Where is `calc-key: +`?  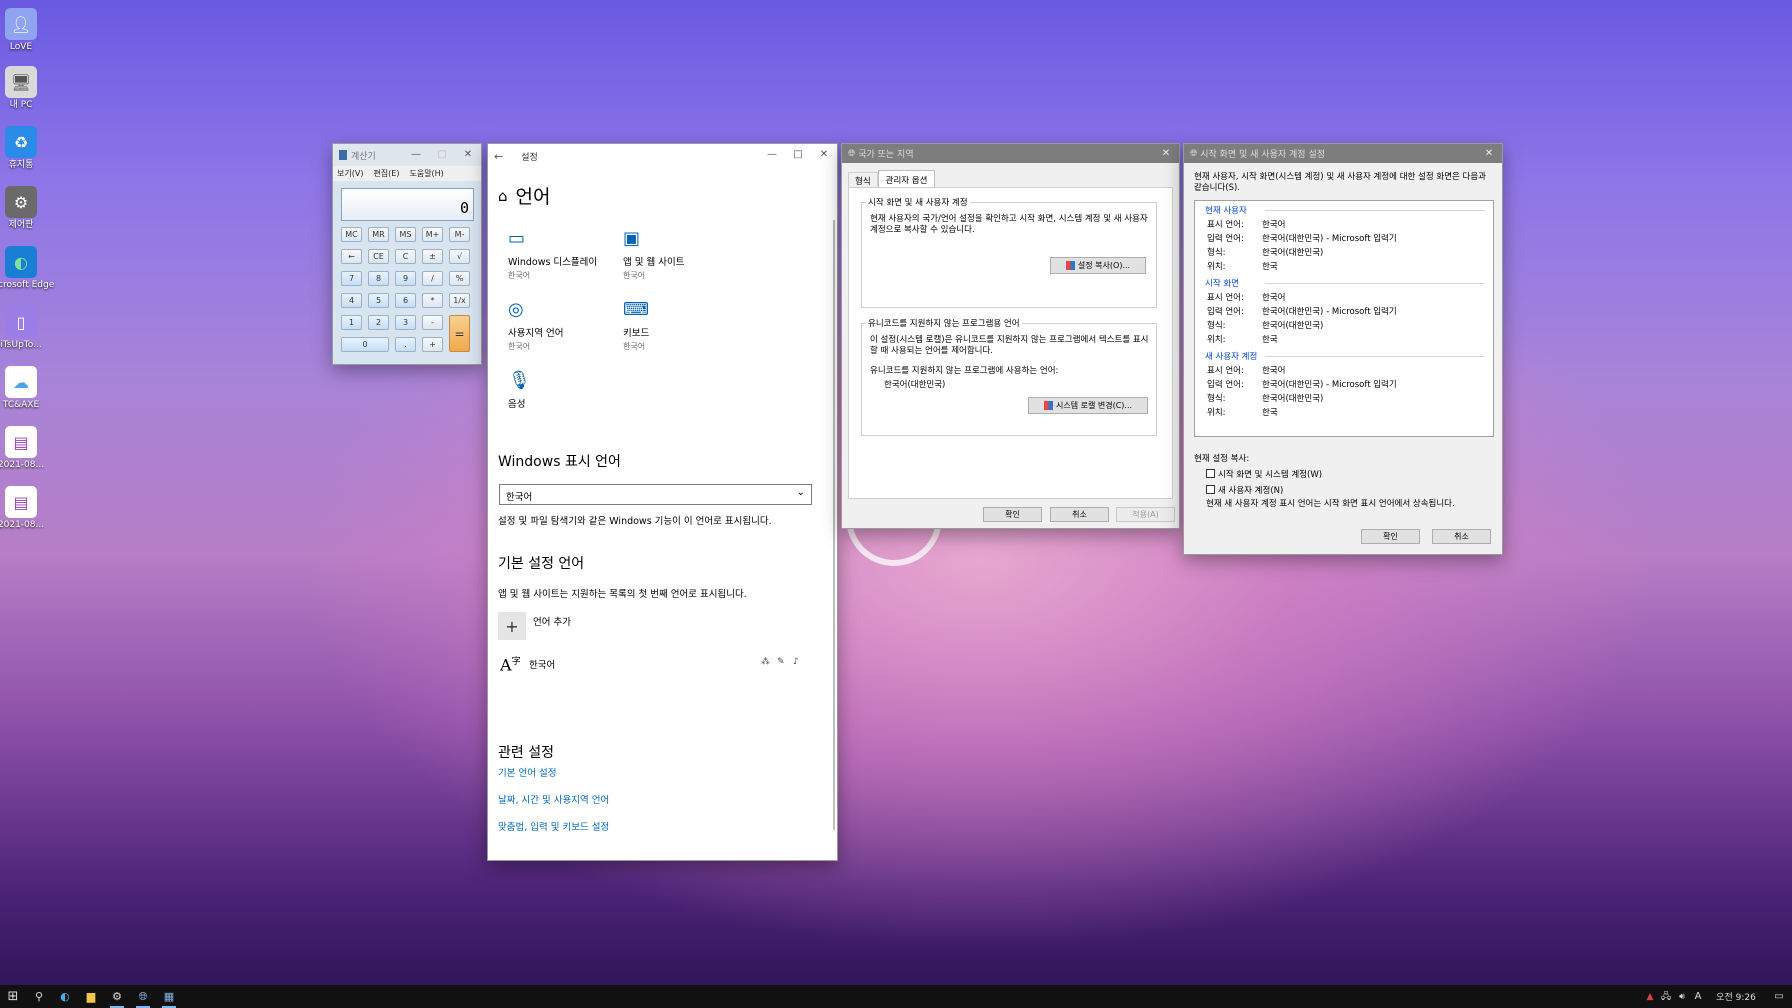
calc-key: + is located at coordinates (432, 344).